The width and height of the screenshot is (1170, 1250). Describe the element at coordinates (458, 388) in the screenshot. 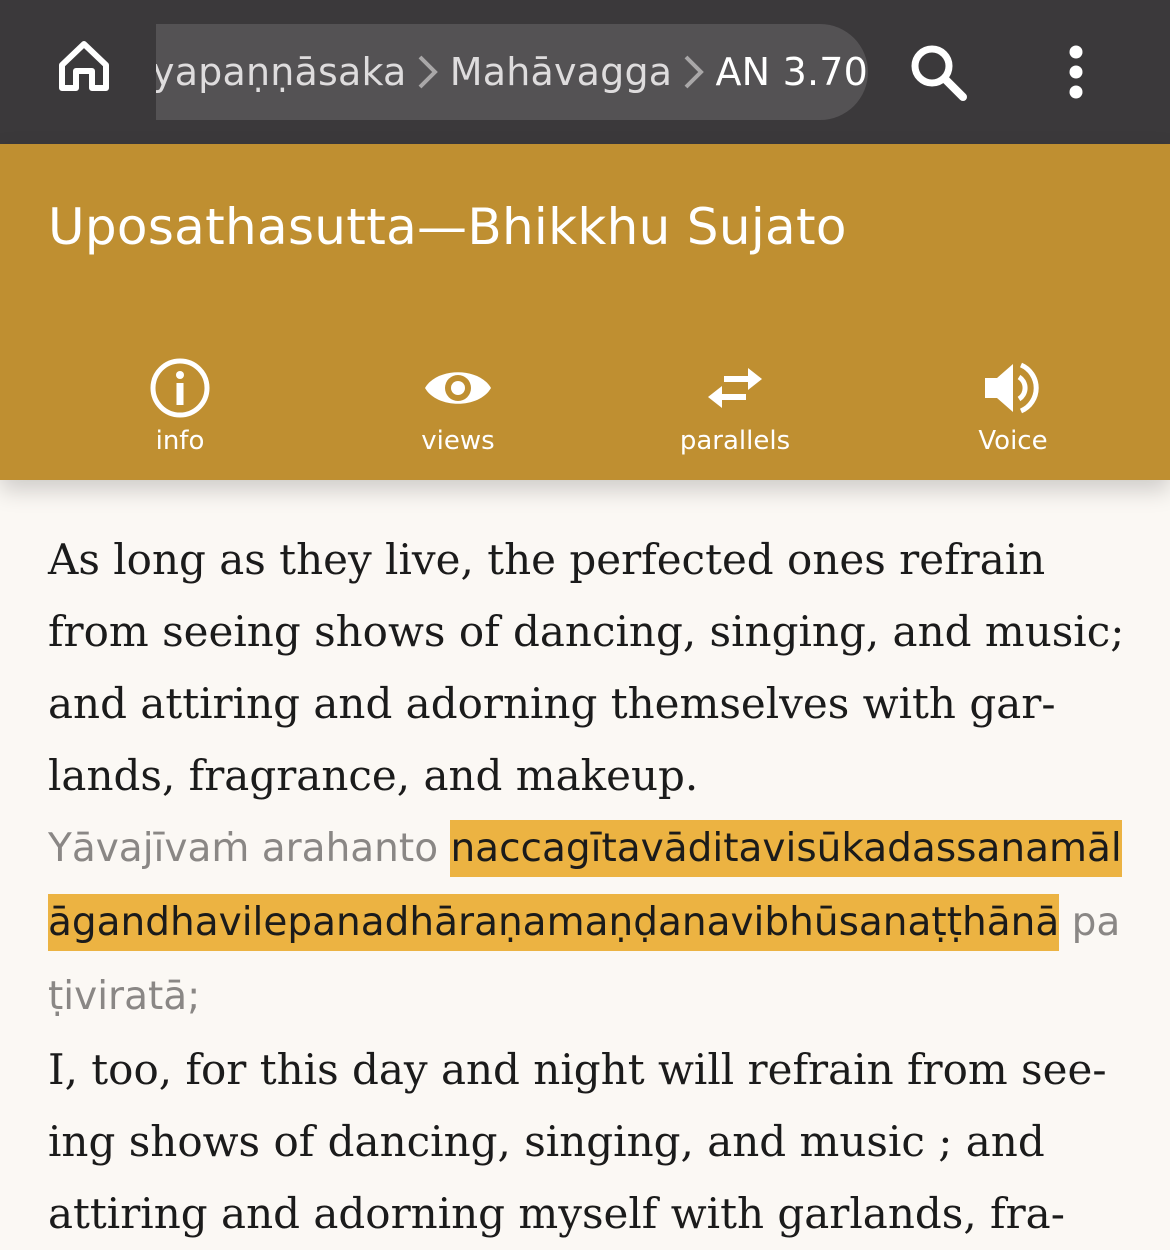

I see `eye-icon` at that location.